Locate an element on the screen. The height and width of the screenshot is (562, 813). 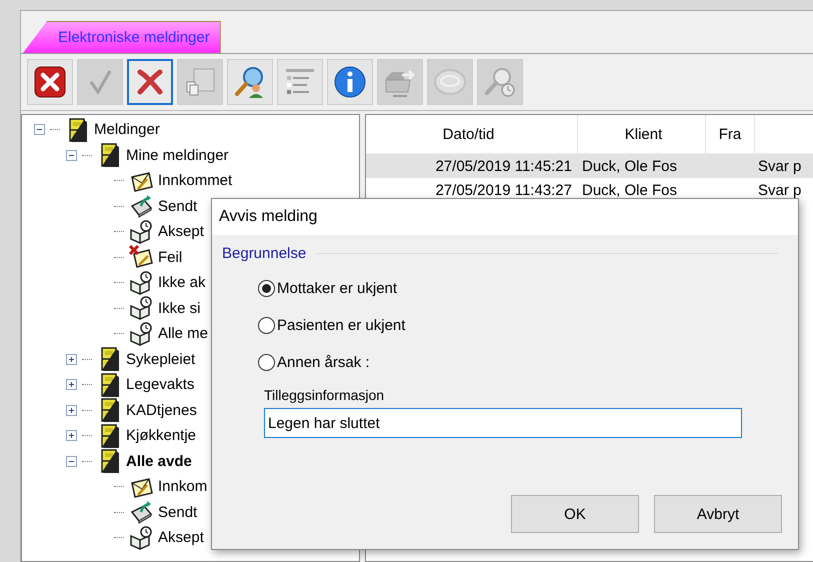
column-header: Fra is located at coordinates (730, 134).